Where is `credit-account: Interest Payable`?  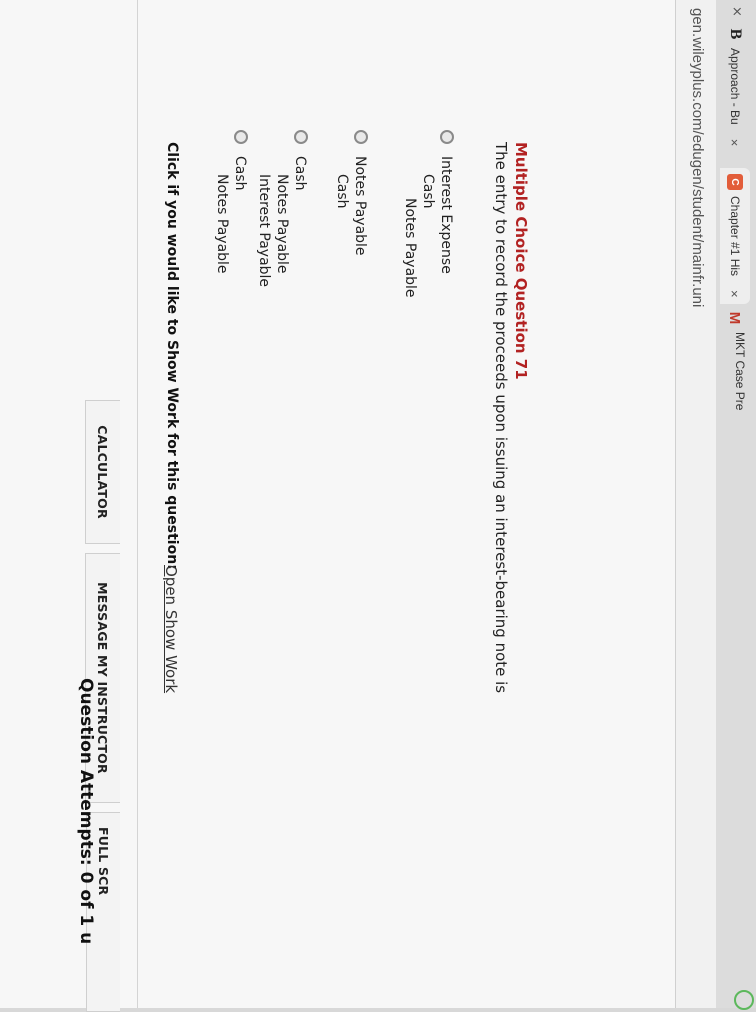 credit-account: Interest Payable is located at coordinates (264, 231).